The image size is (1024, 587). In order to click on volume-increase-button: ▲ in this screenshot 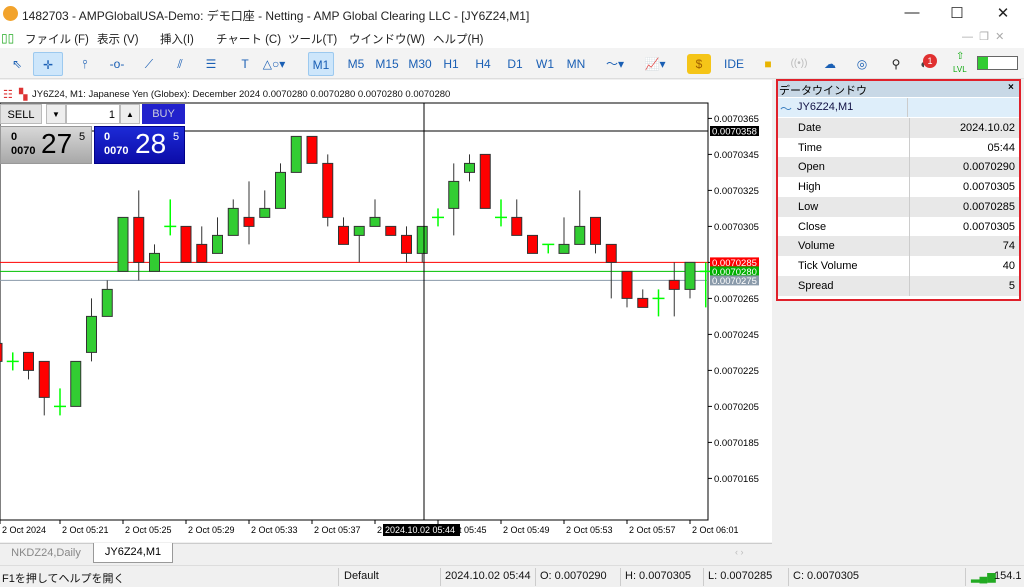, I will do `click(130, 114)`.